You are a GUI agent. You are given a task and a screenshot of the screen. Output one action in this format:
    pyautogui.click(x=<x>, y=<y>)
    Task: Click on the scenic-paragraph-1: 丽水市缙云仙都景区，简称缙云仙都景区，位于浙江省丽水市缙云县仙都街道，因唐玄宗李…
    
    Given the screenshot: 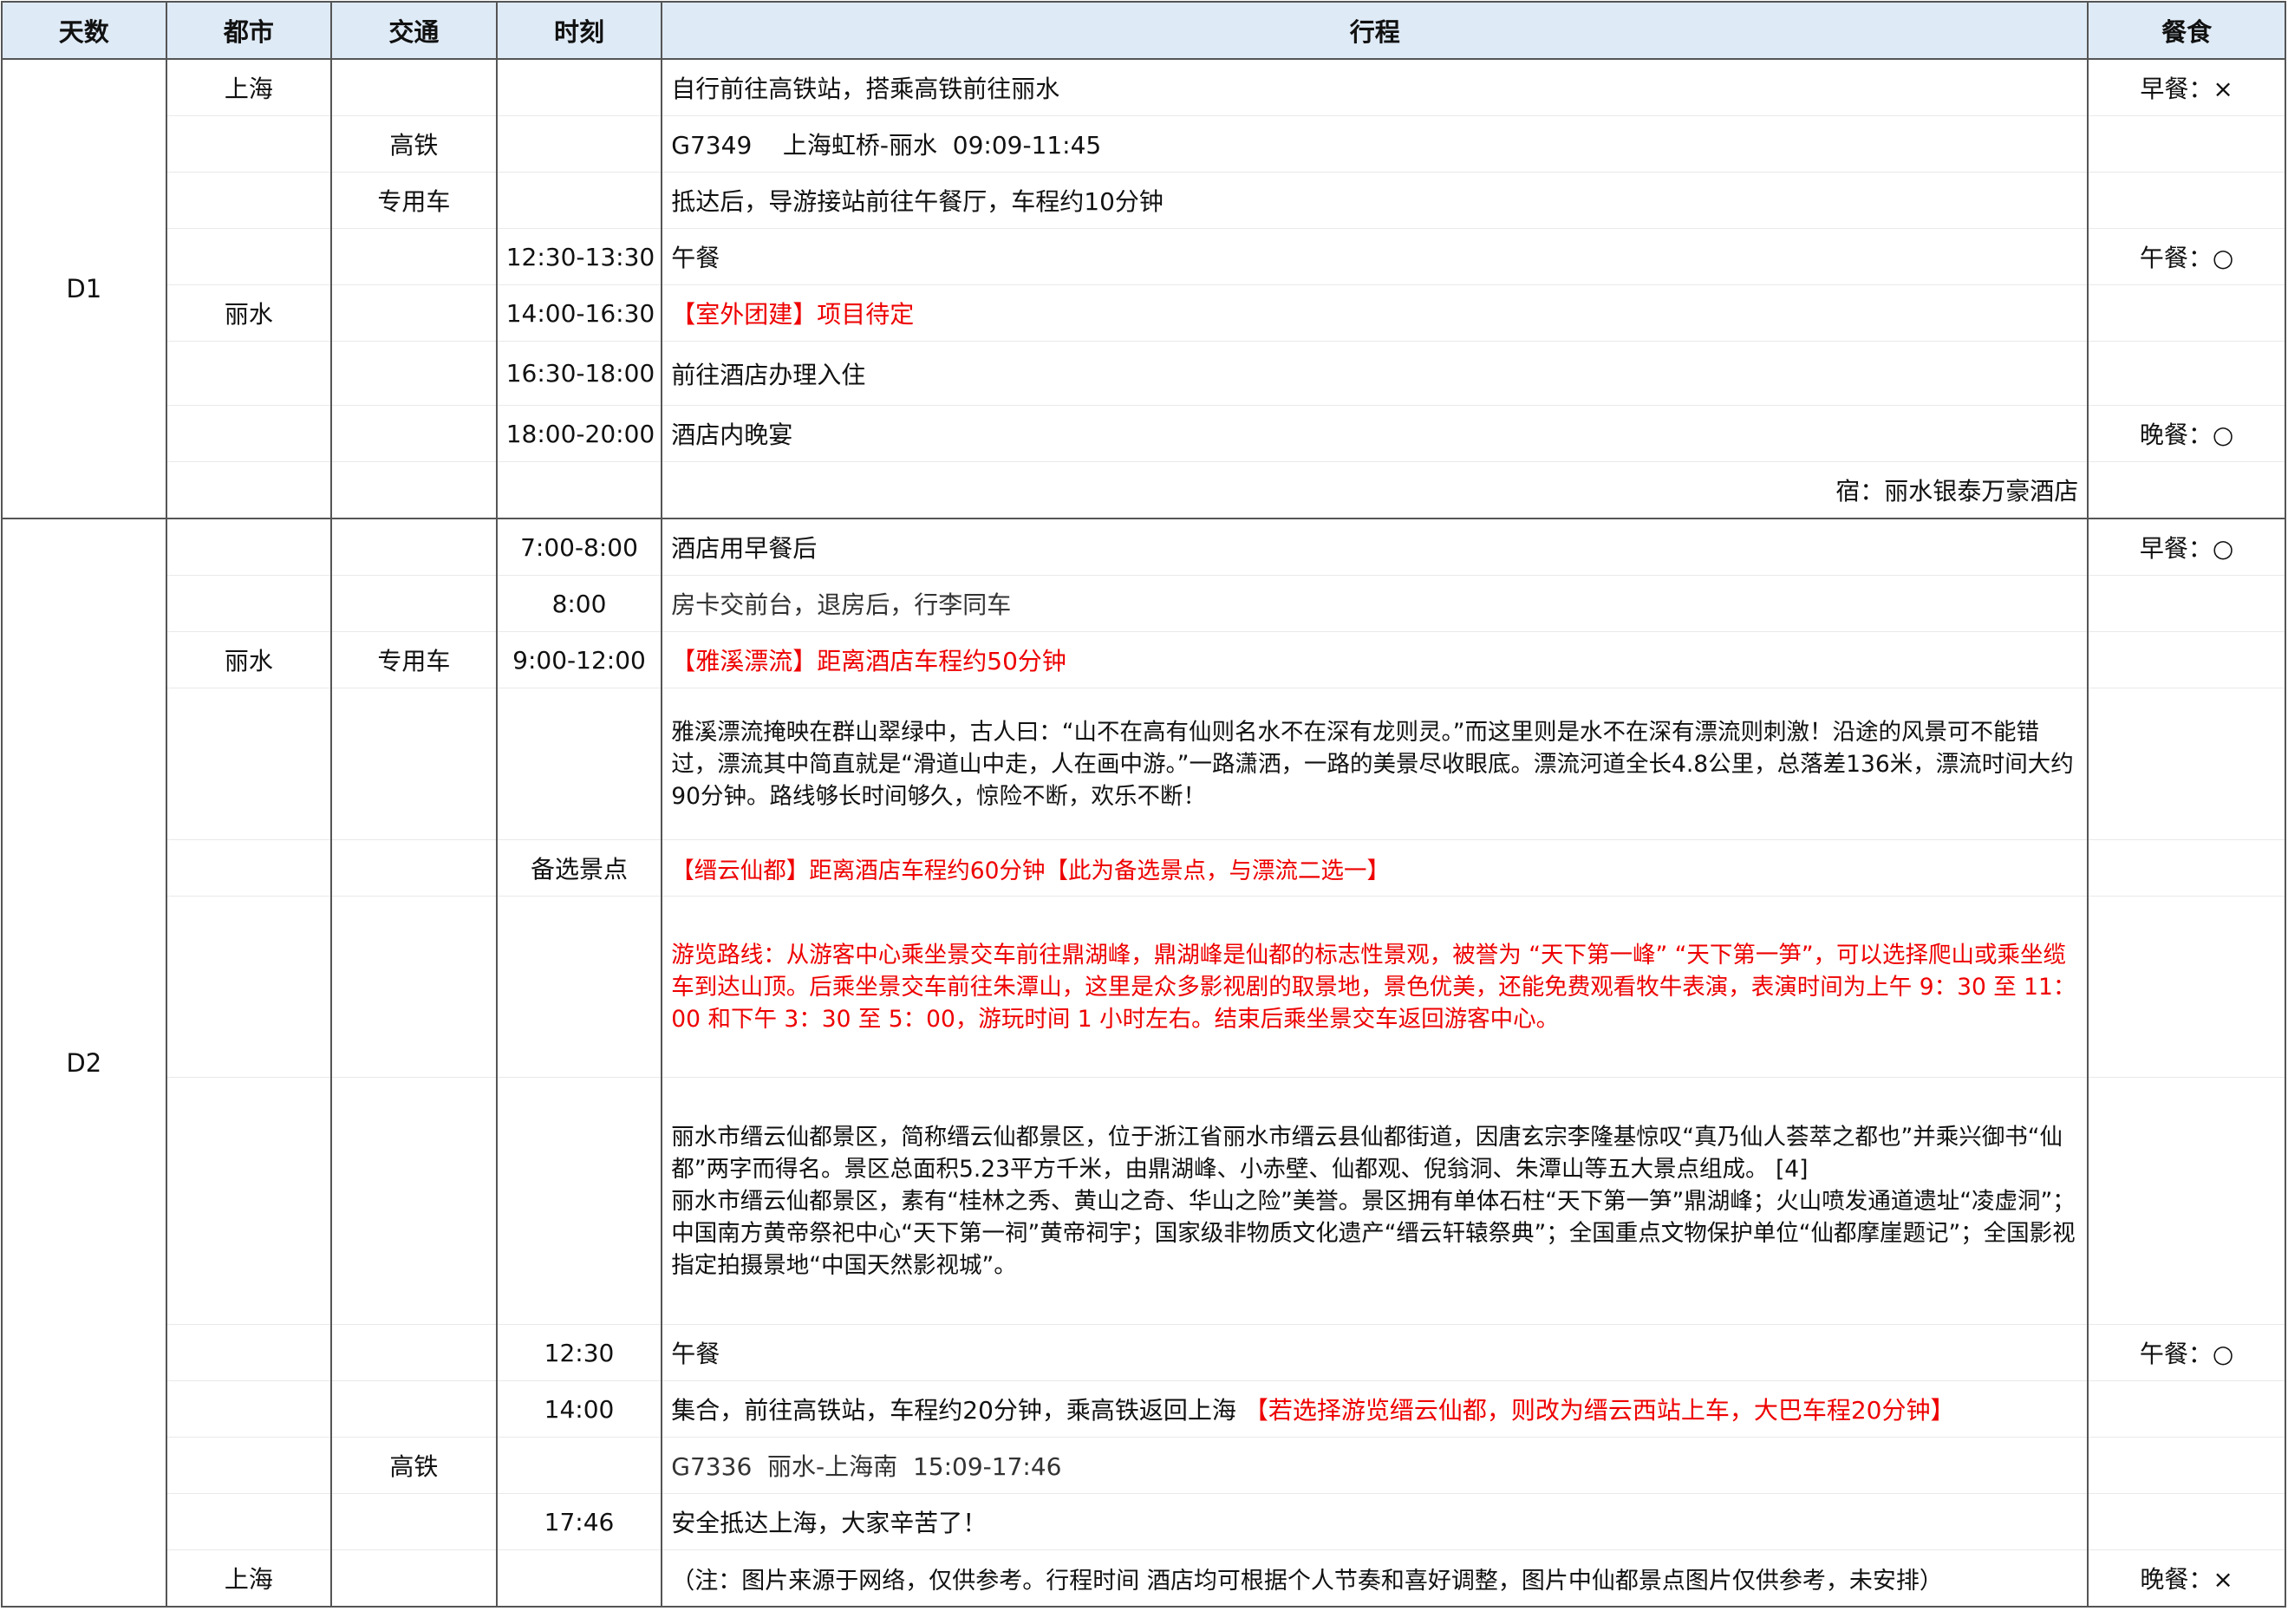 What is the action you would take?
    pyautogui.click(x=1367, y=1153)
    